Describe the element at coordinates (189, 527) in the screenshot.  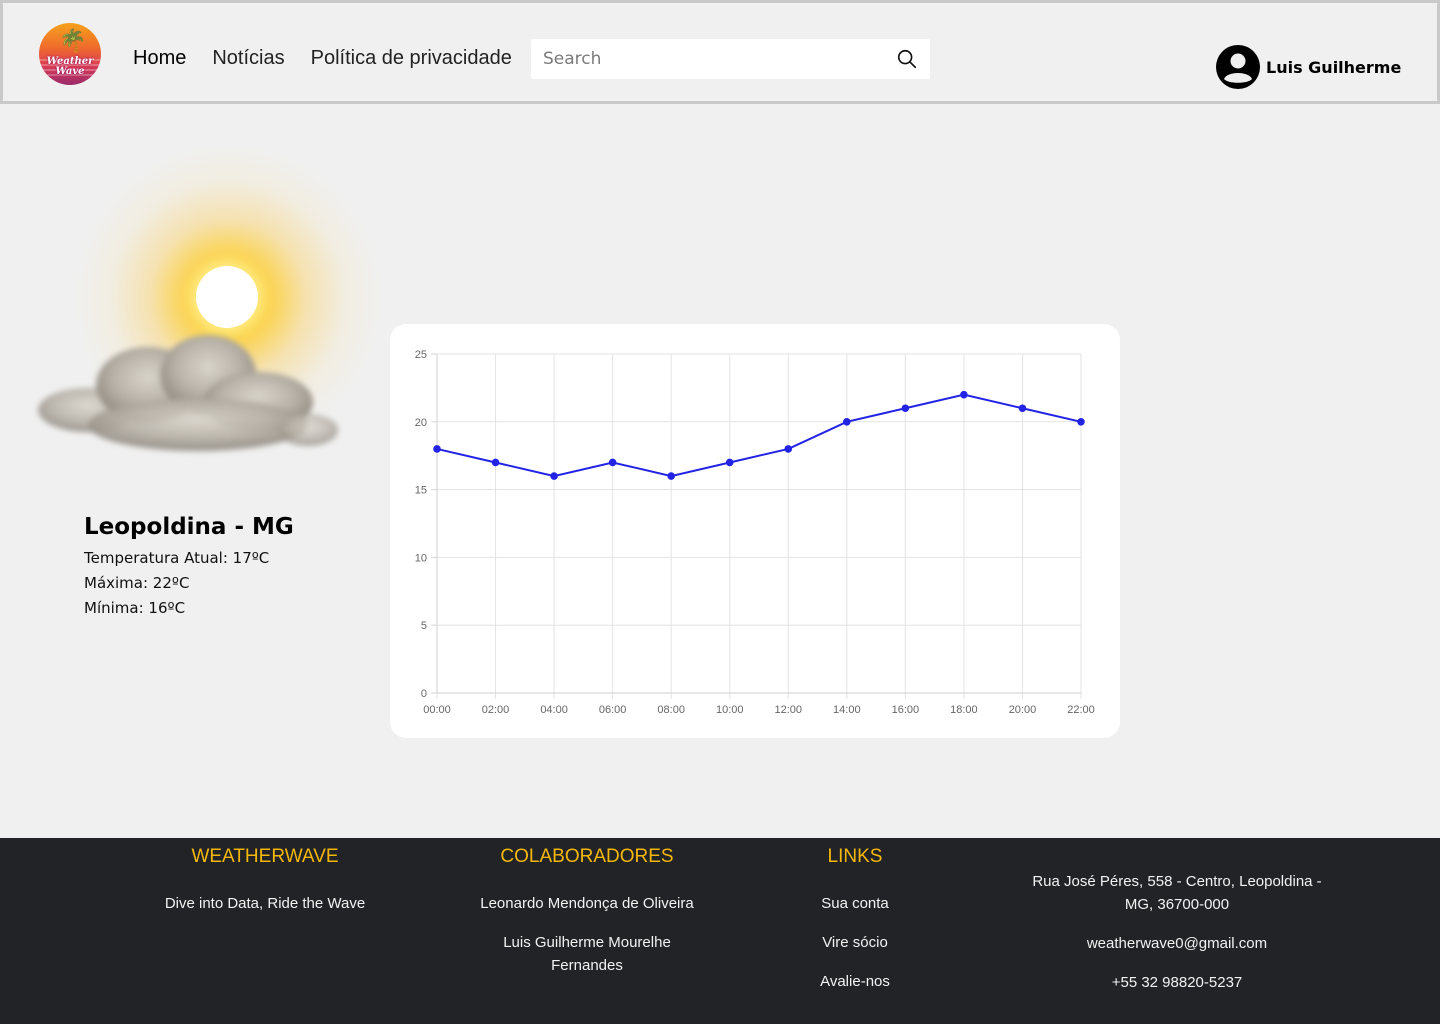
I see `city-name: Leopoldina - MG` at that location.